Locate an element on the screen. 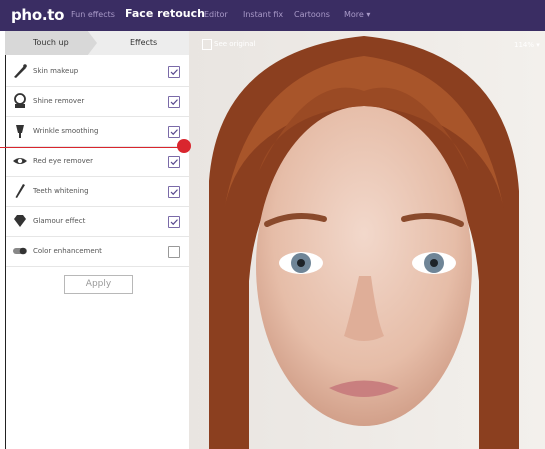 This screenshot has height=449, width=545. nav-instant-fix: Instant fix is located at coordinates (263, 14).